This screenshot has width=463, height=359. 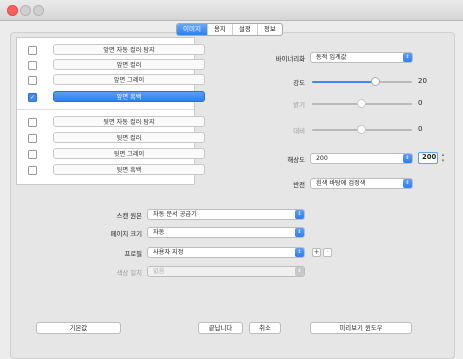 What do you see at coordinates (290, 59) in the screenshot?
I see `binarization-label: 바이너리화` at bounding box center [290, 59].